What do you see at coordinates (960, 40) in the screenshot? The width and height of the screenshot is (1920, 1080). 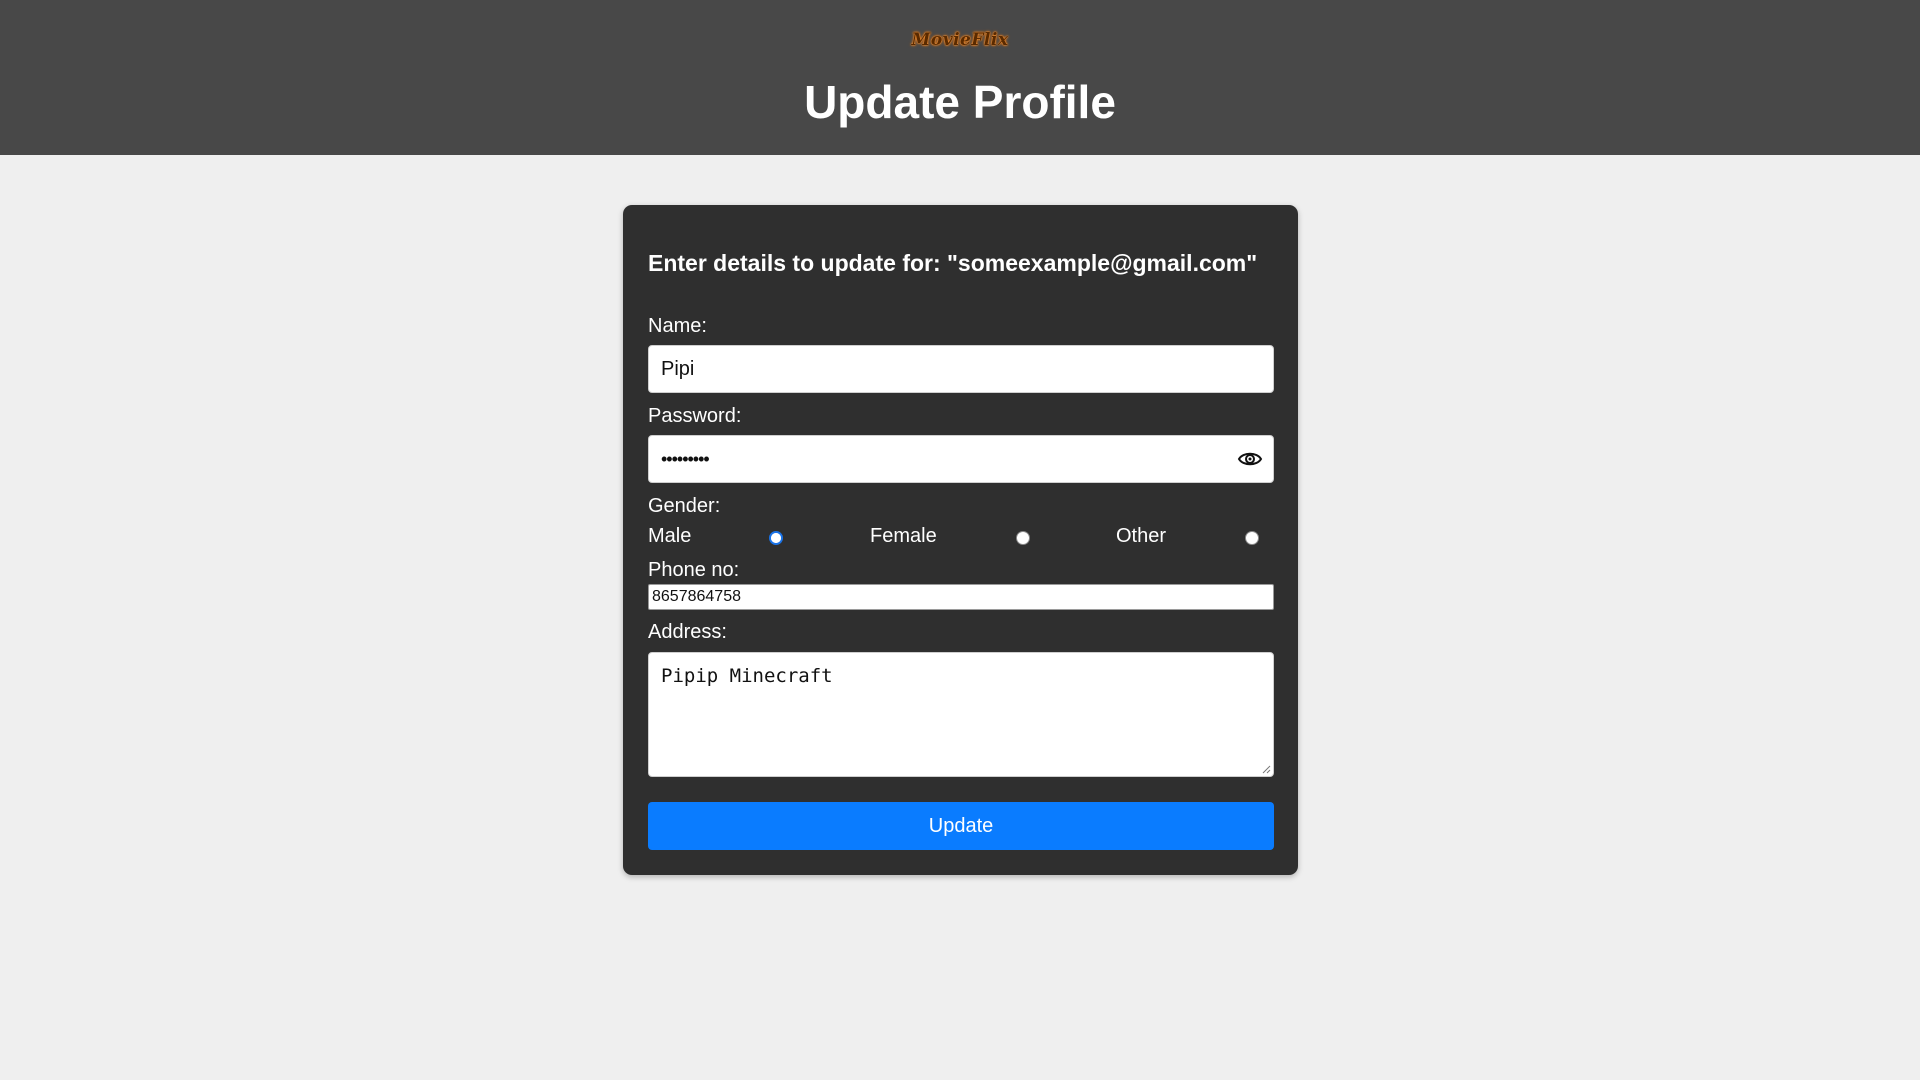 I see `site-logo: MovieFlix` at bounding box center [960, 40].